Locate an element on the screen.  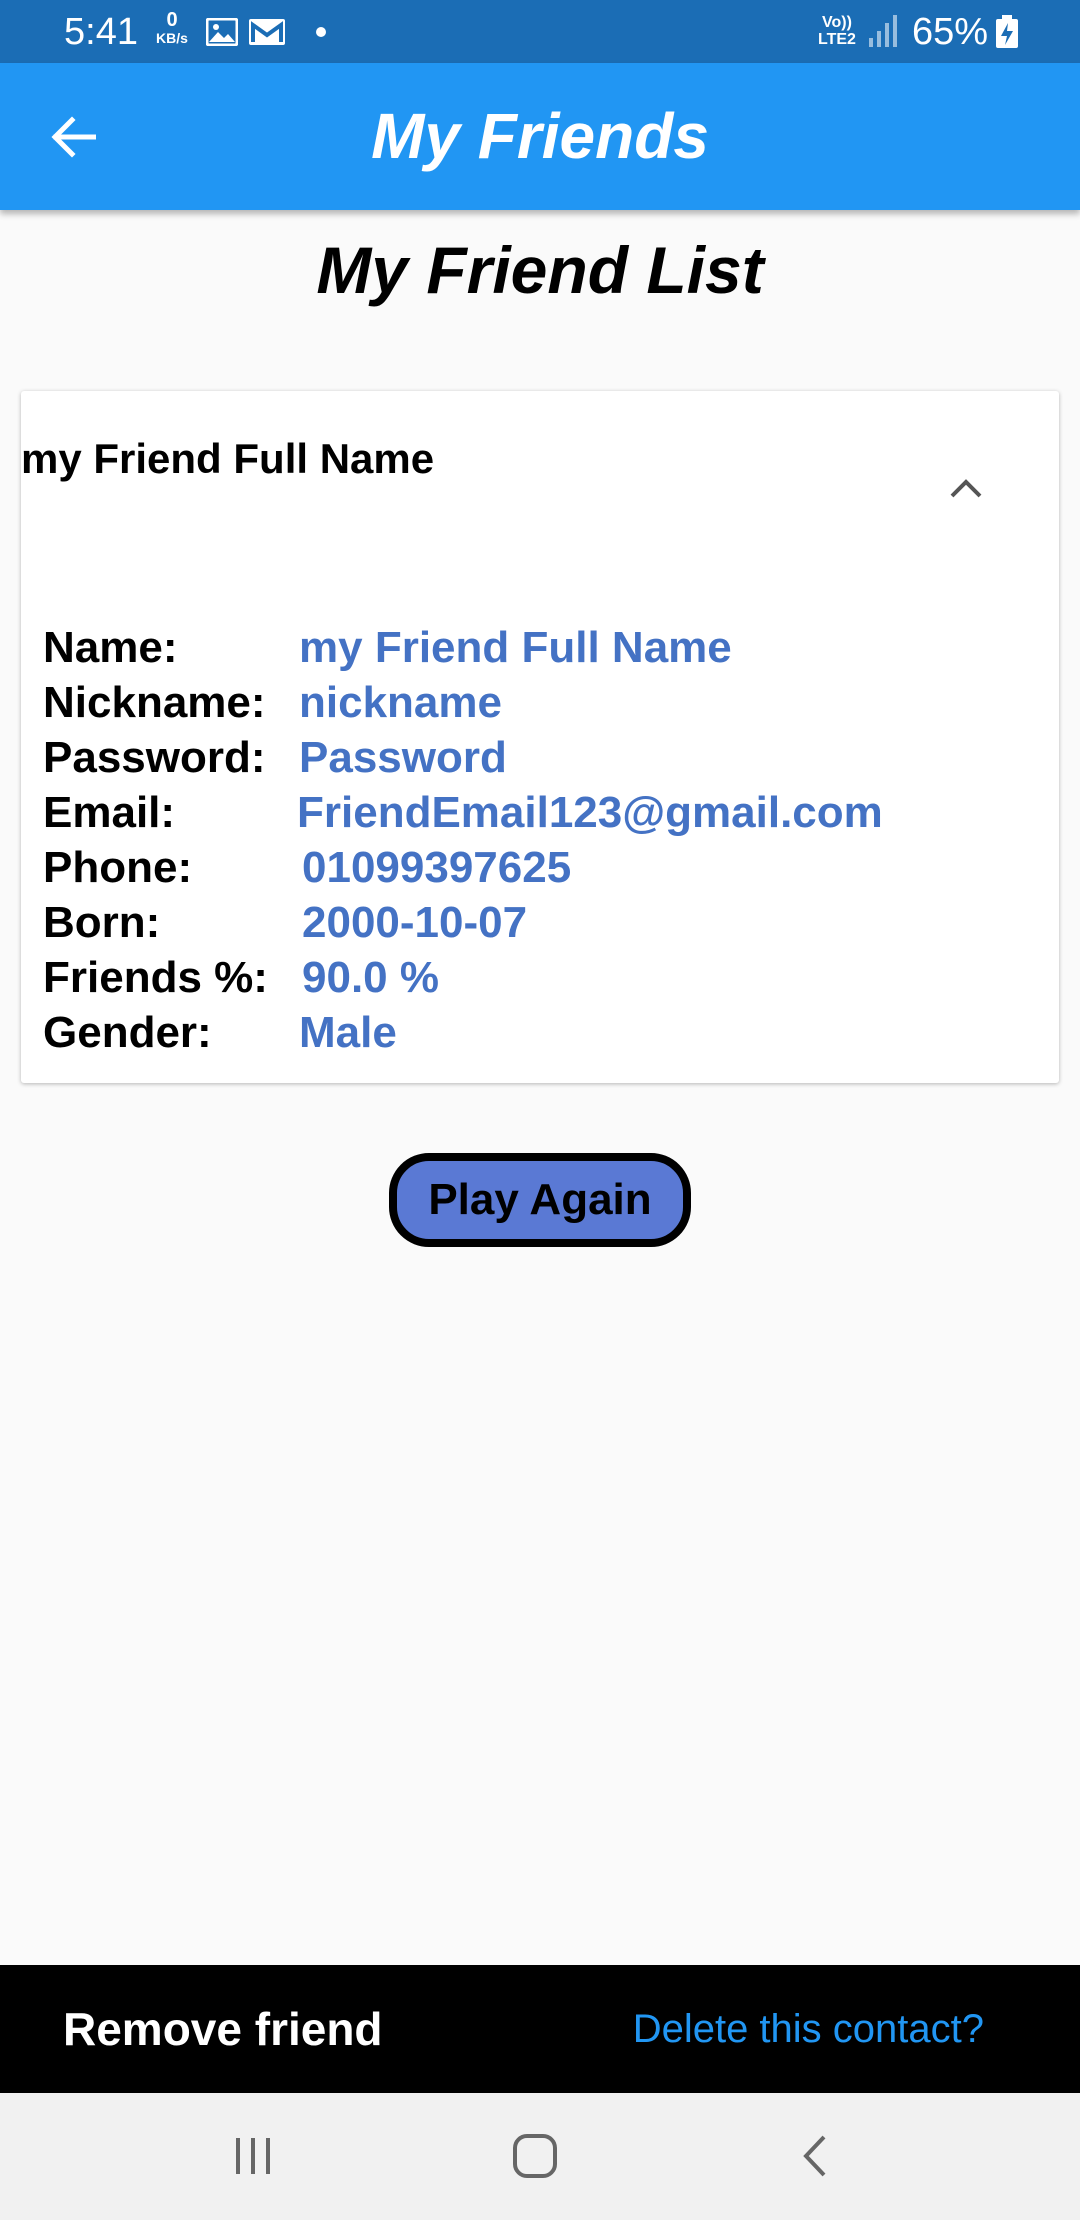
detail-value: Male is located at coordinates (348, 1032).